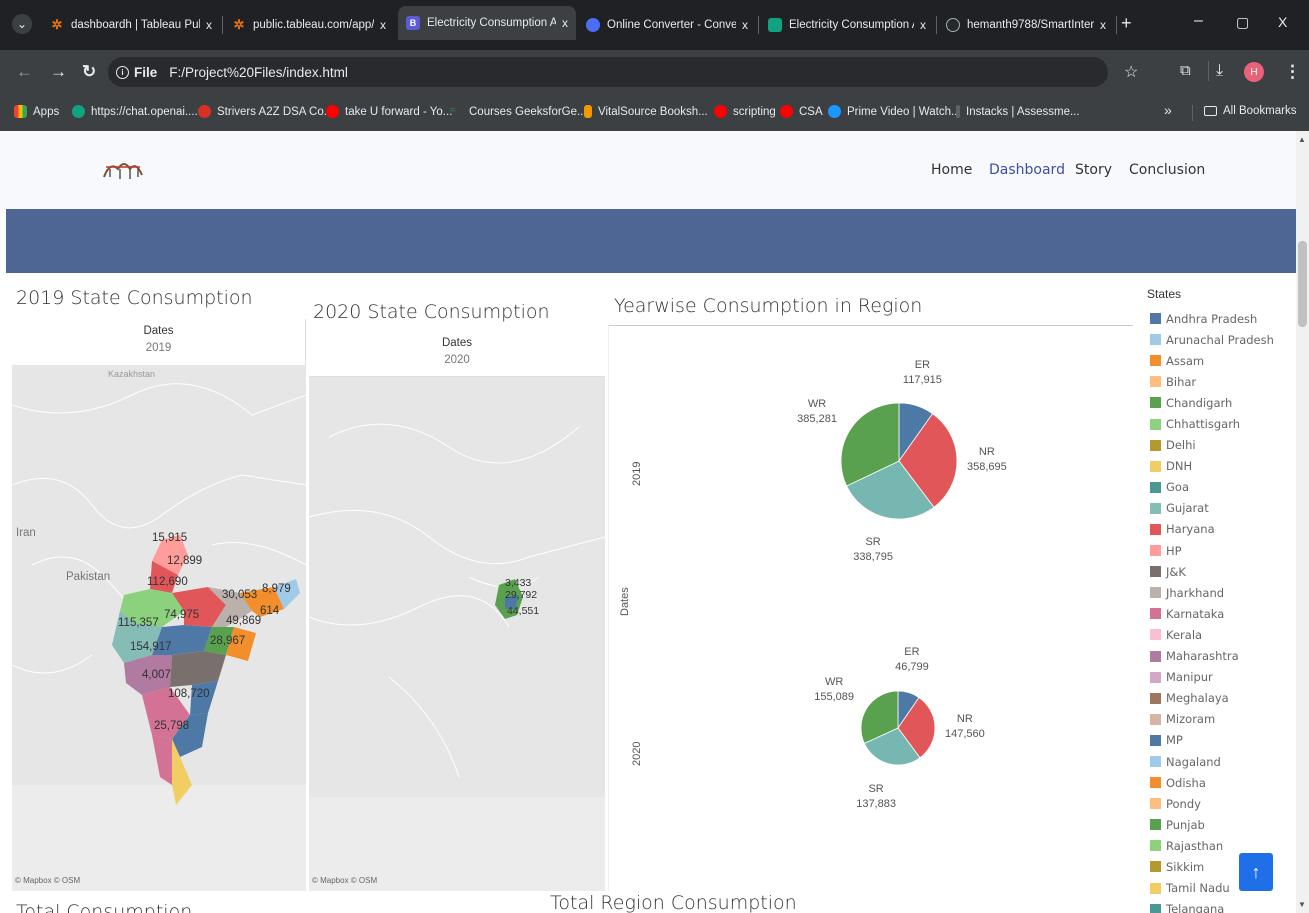  Describe the element at coordinates (1302, 904) in the screenshot. I see `scroll-down-icon: ▼` at that location.